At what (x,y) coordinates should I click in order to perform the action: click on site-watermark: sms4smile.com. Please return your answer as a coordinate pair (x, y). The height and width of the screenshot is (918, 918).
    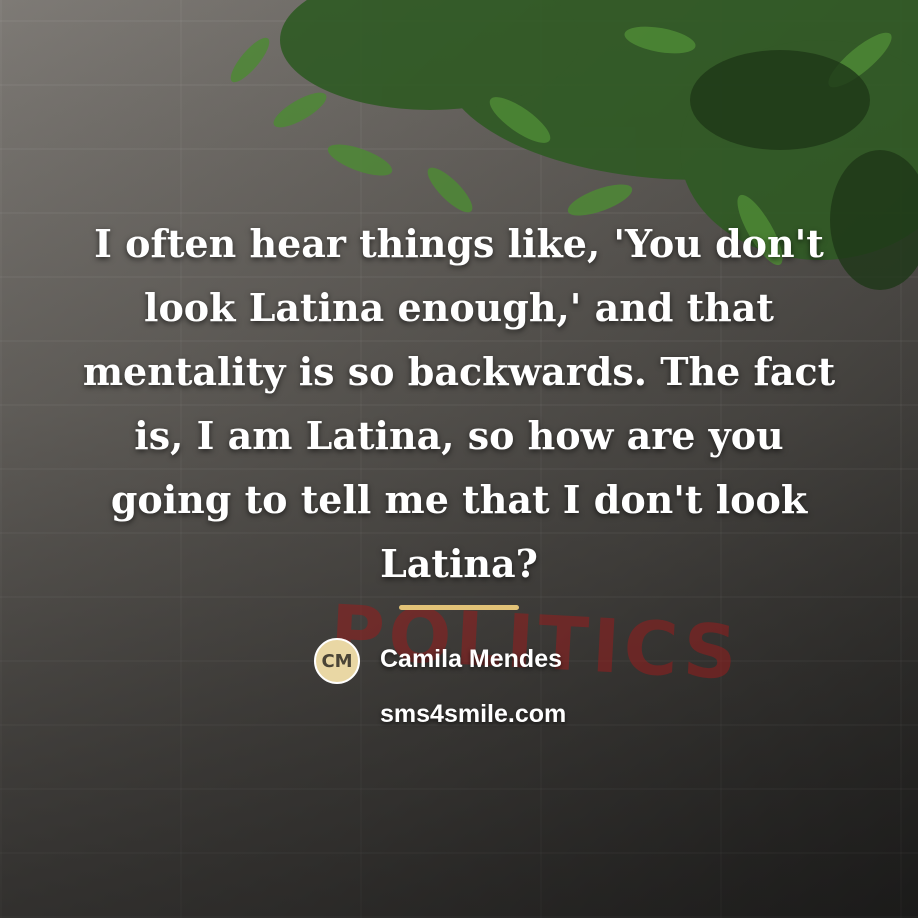
    Looking at the image, I should click on (473, 714).